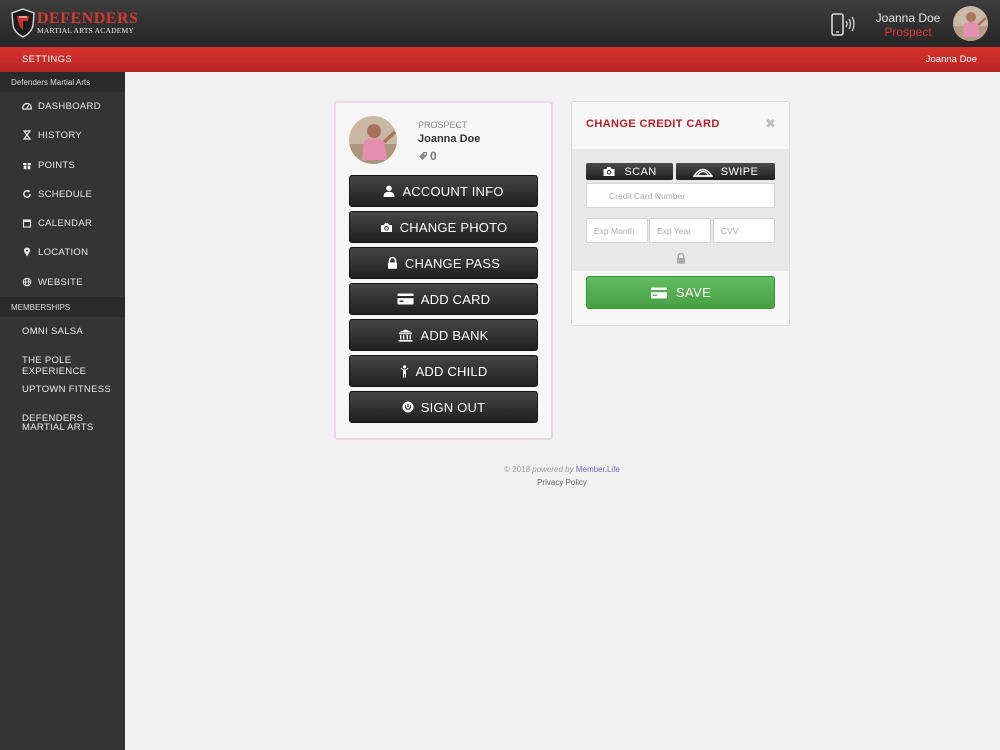 This screenshot has width=1000, height=750. What do you see at coordinates (653, 124) in the screenshot?
I see `panel-title: CHANGE CREDIT CARD` at bounding box center [653, 124].